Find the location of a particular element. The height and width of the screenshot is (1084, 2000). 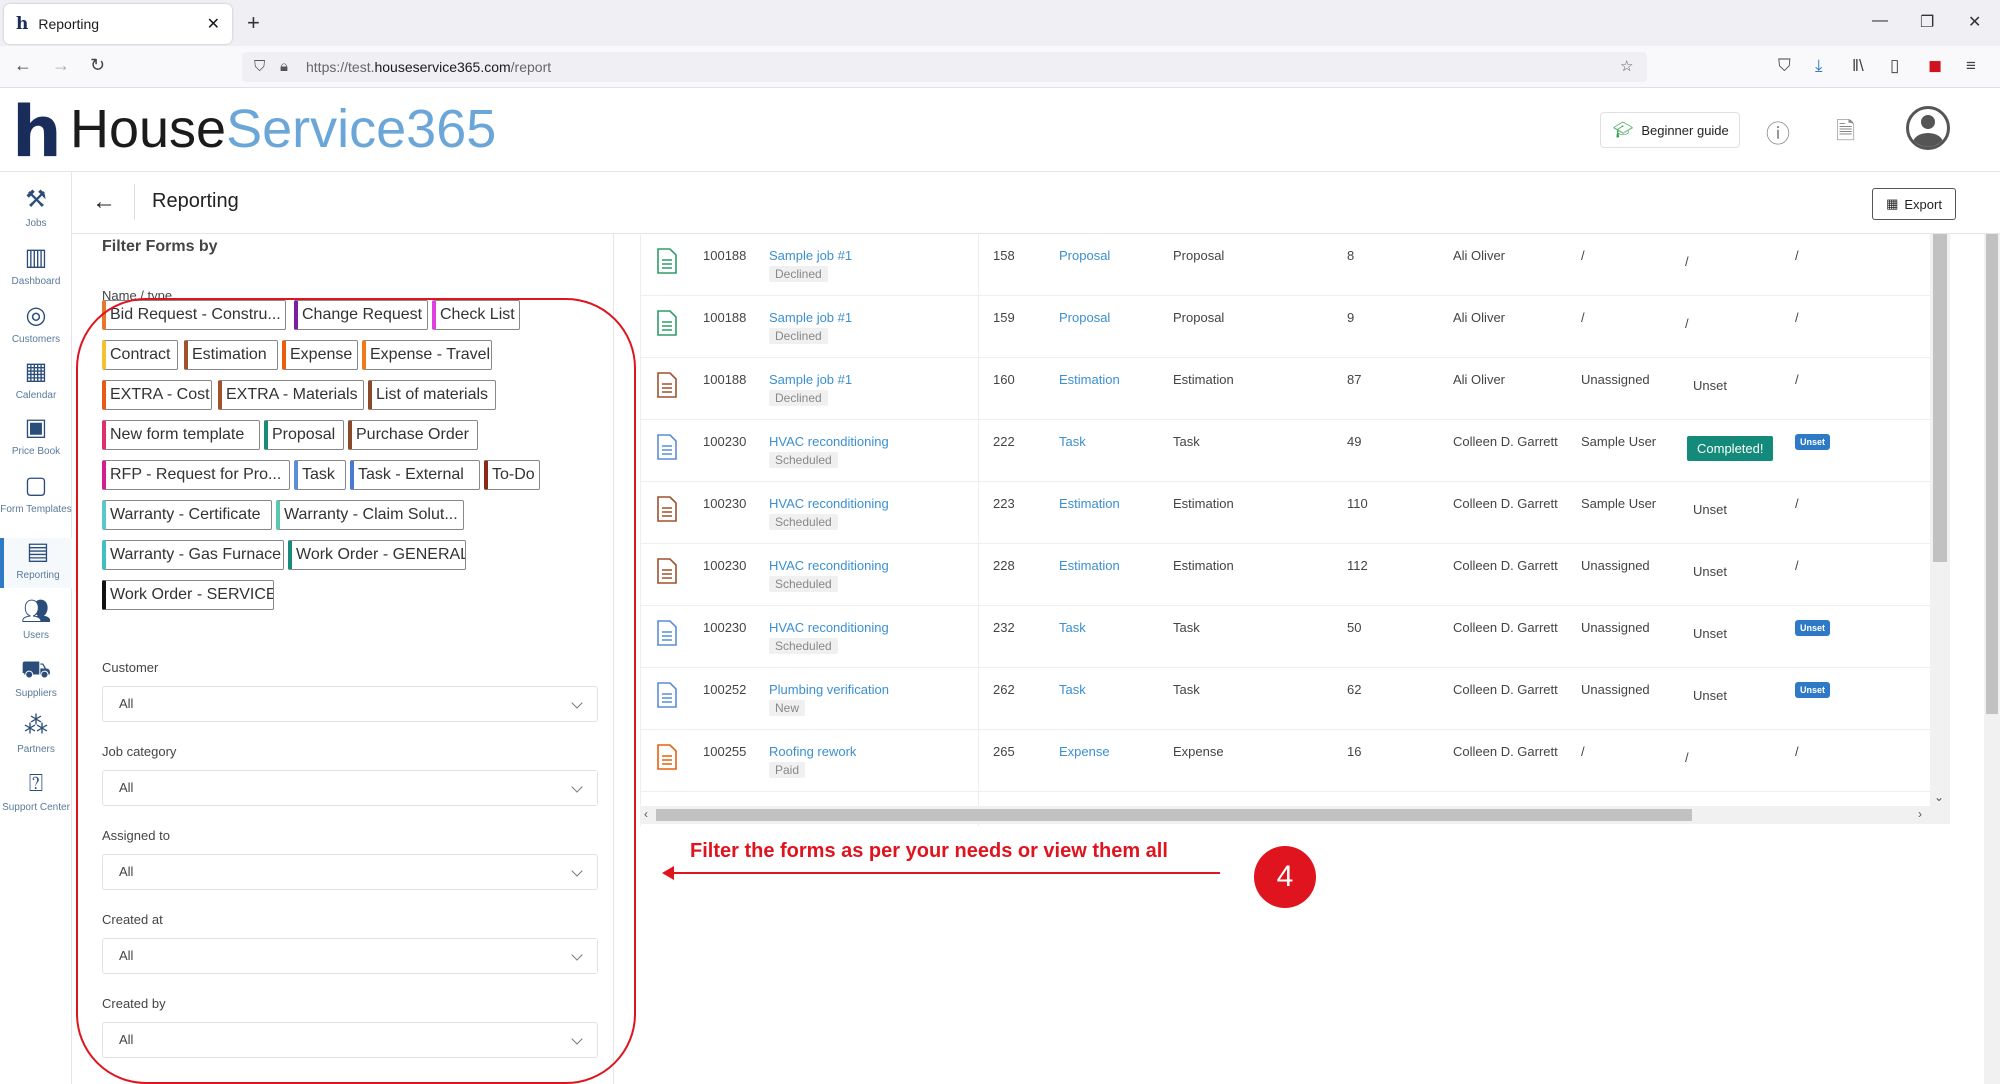

form-type-chip: Change Request is located at coordinates (361, 315).